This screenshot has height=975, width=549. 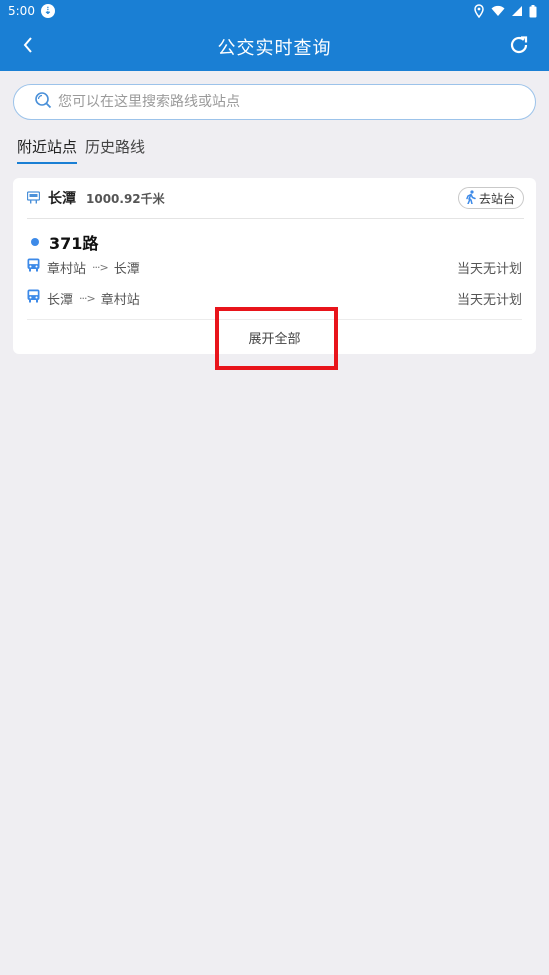 I want to click on refresh-icon, so click(x=519, y=47).